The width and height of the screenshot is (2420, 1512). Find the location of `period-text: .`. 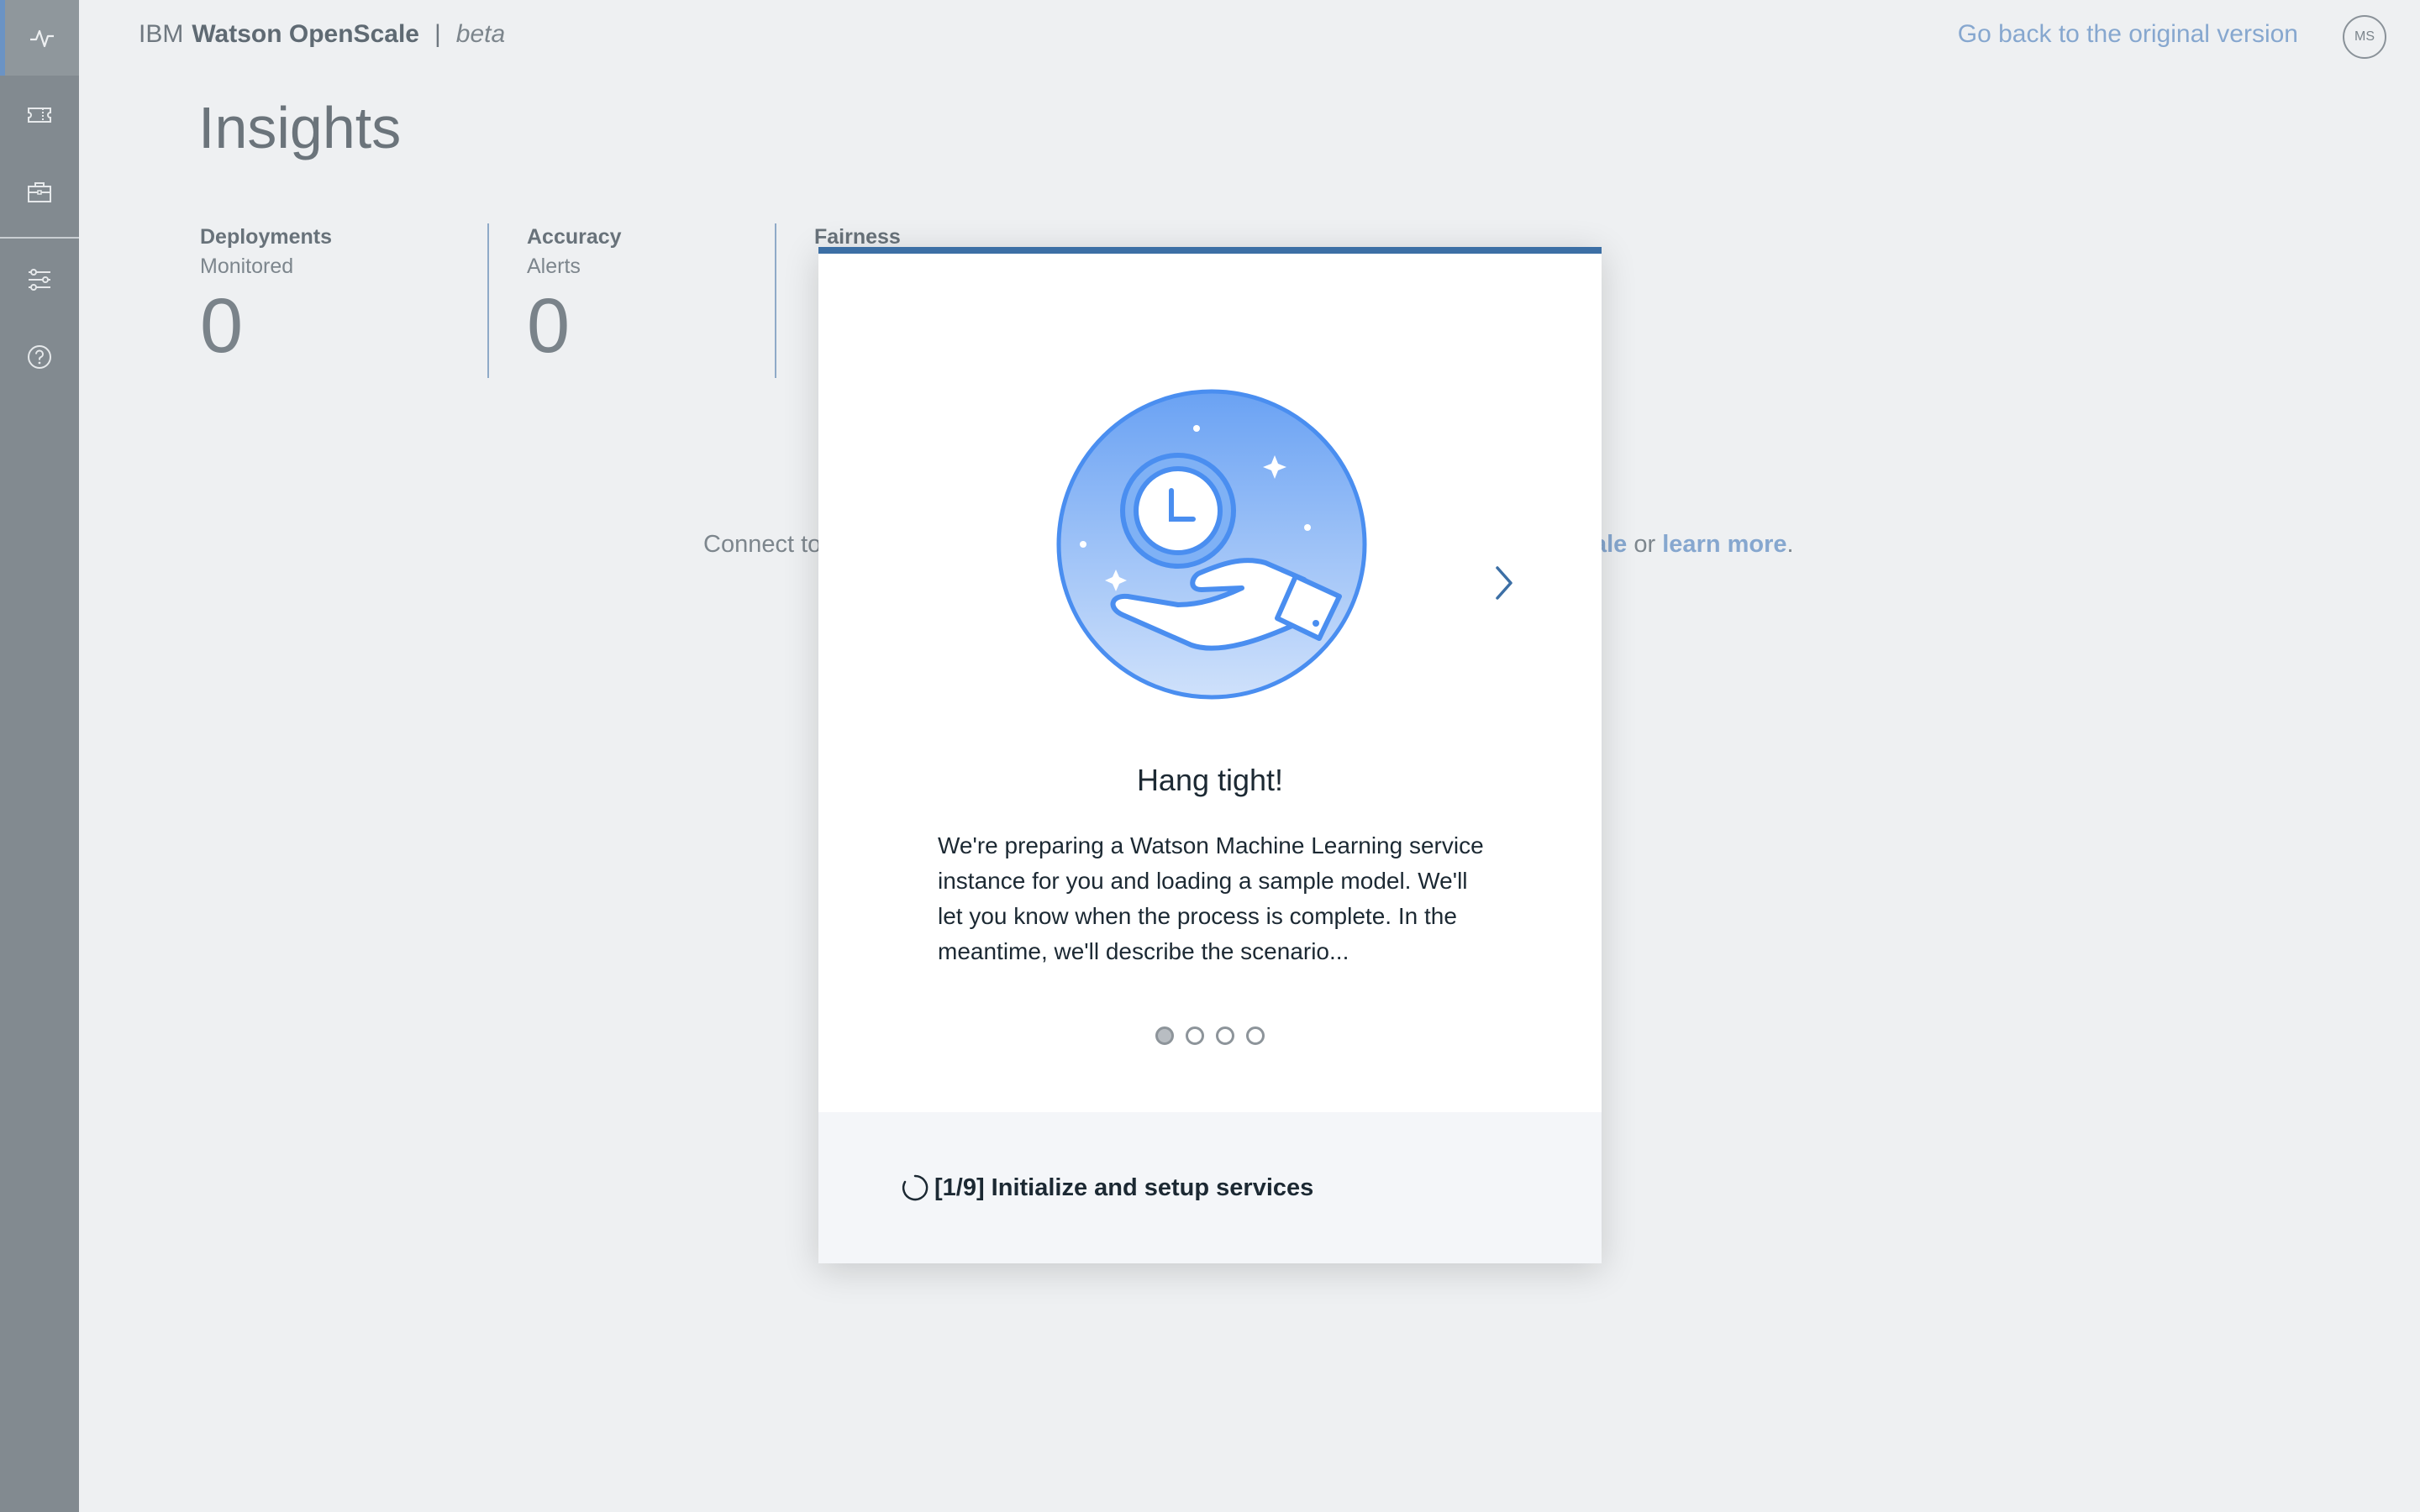

period-text: . is located at coordinates (1790, 544).